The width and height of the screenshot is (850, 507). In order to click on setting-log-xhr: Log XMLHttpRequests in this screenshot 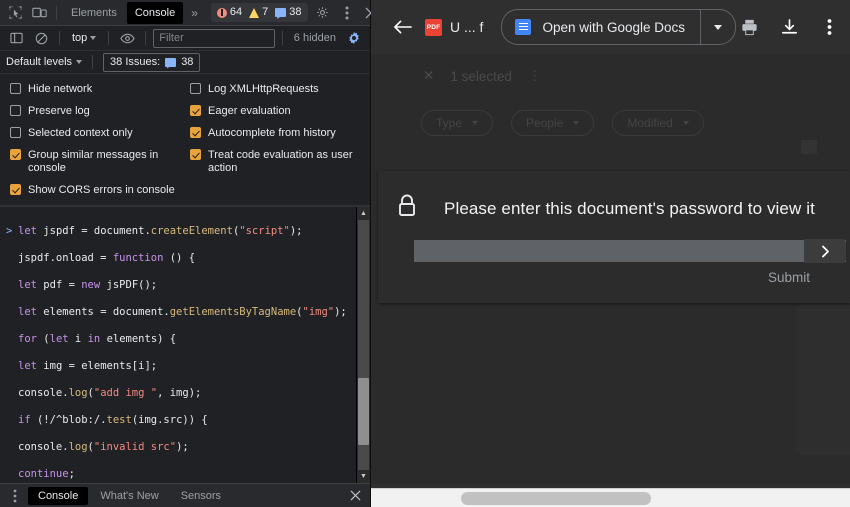, I will do `click(275, 89)`.